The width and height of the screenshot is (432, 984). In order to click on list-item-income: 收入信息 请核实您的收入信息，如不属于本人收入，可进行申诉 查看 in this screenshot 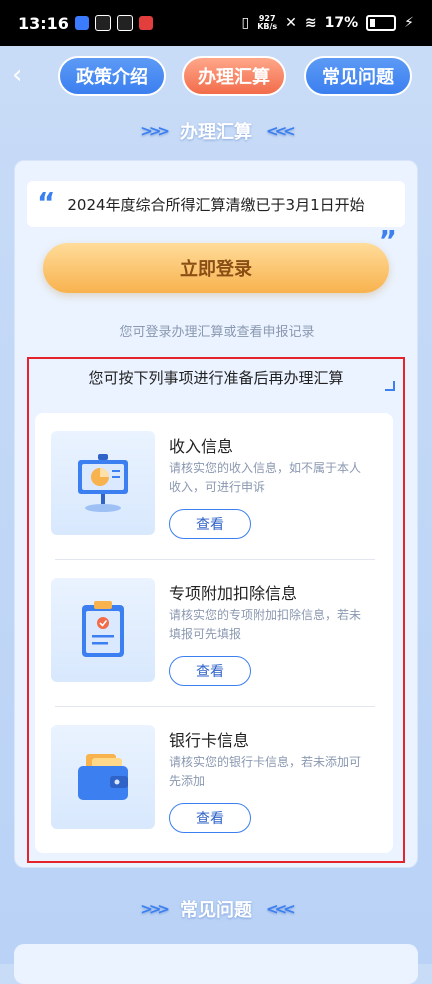, I will do `click(214, 487)`.